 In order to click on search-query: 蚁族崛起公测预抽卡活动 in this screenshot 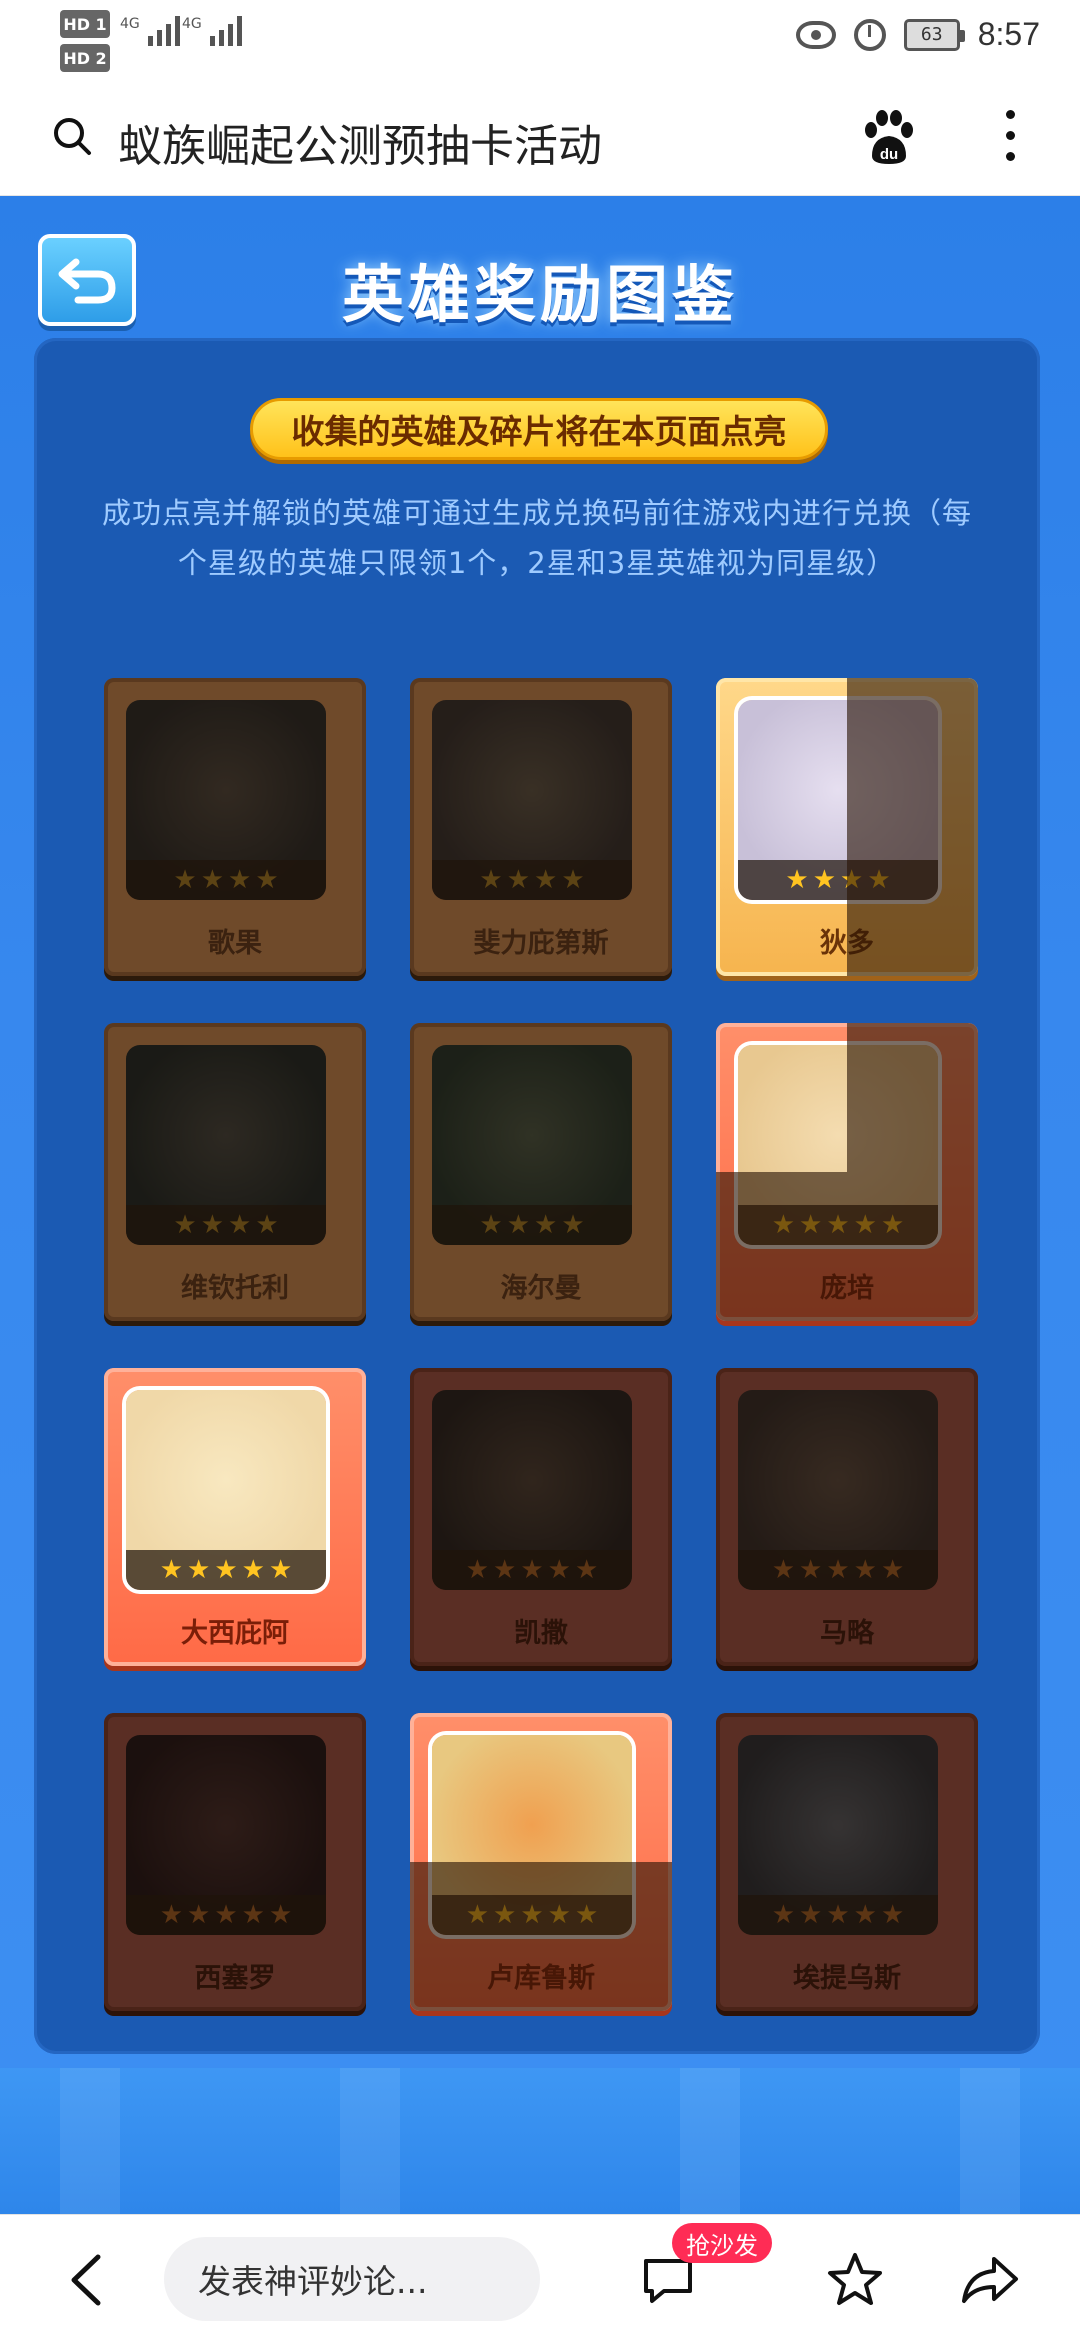, I will do `click(360, 142)`.